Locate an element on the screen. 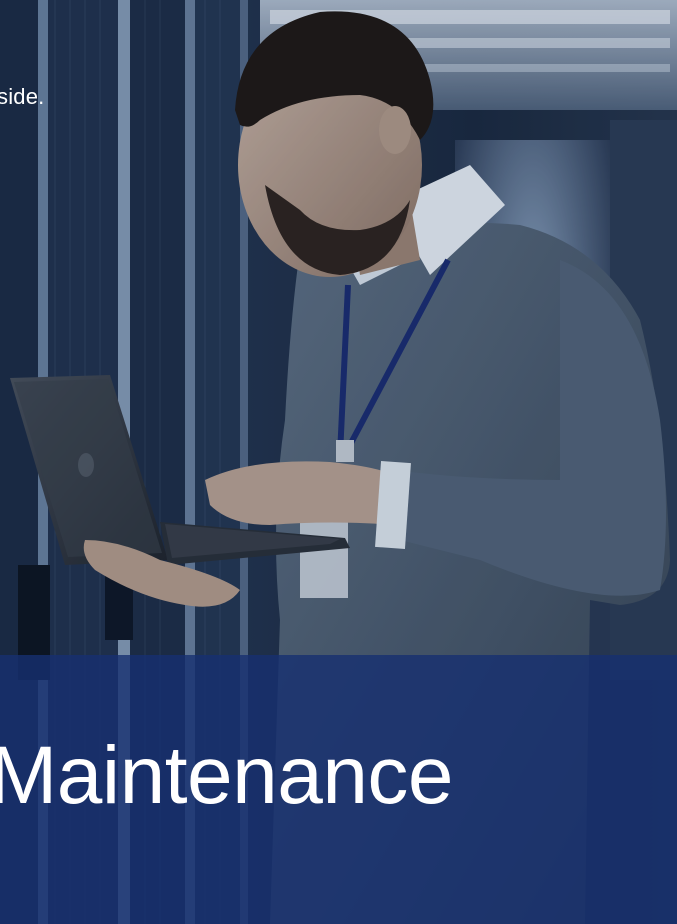 The width and height of the screenshot is (677, 924). cropped-intro-text: side. is located at coordinates (22, 96).